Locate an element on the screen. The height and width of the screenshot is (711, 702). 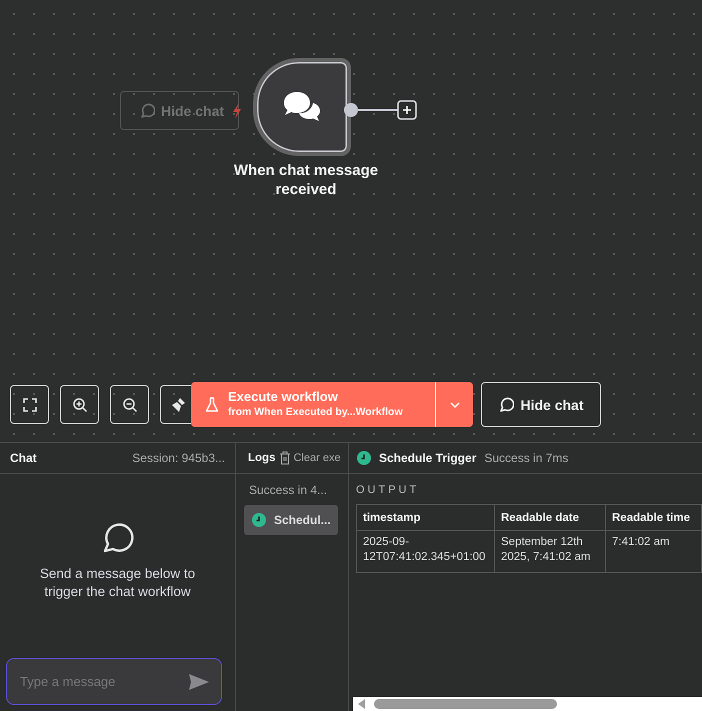
zoom-in-icon is located at coordinates (80, 404).